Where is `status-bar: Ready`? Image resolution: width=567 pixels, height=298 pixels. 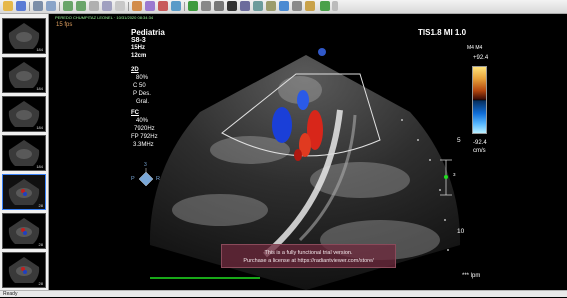 status-bar: Ready is located at coordinates (283, 293).